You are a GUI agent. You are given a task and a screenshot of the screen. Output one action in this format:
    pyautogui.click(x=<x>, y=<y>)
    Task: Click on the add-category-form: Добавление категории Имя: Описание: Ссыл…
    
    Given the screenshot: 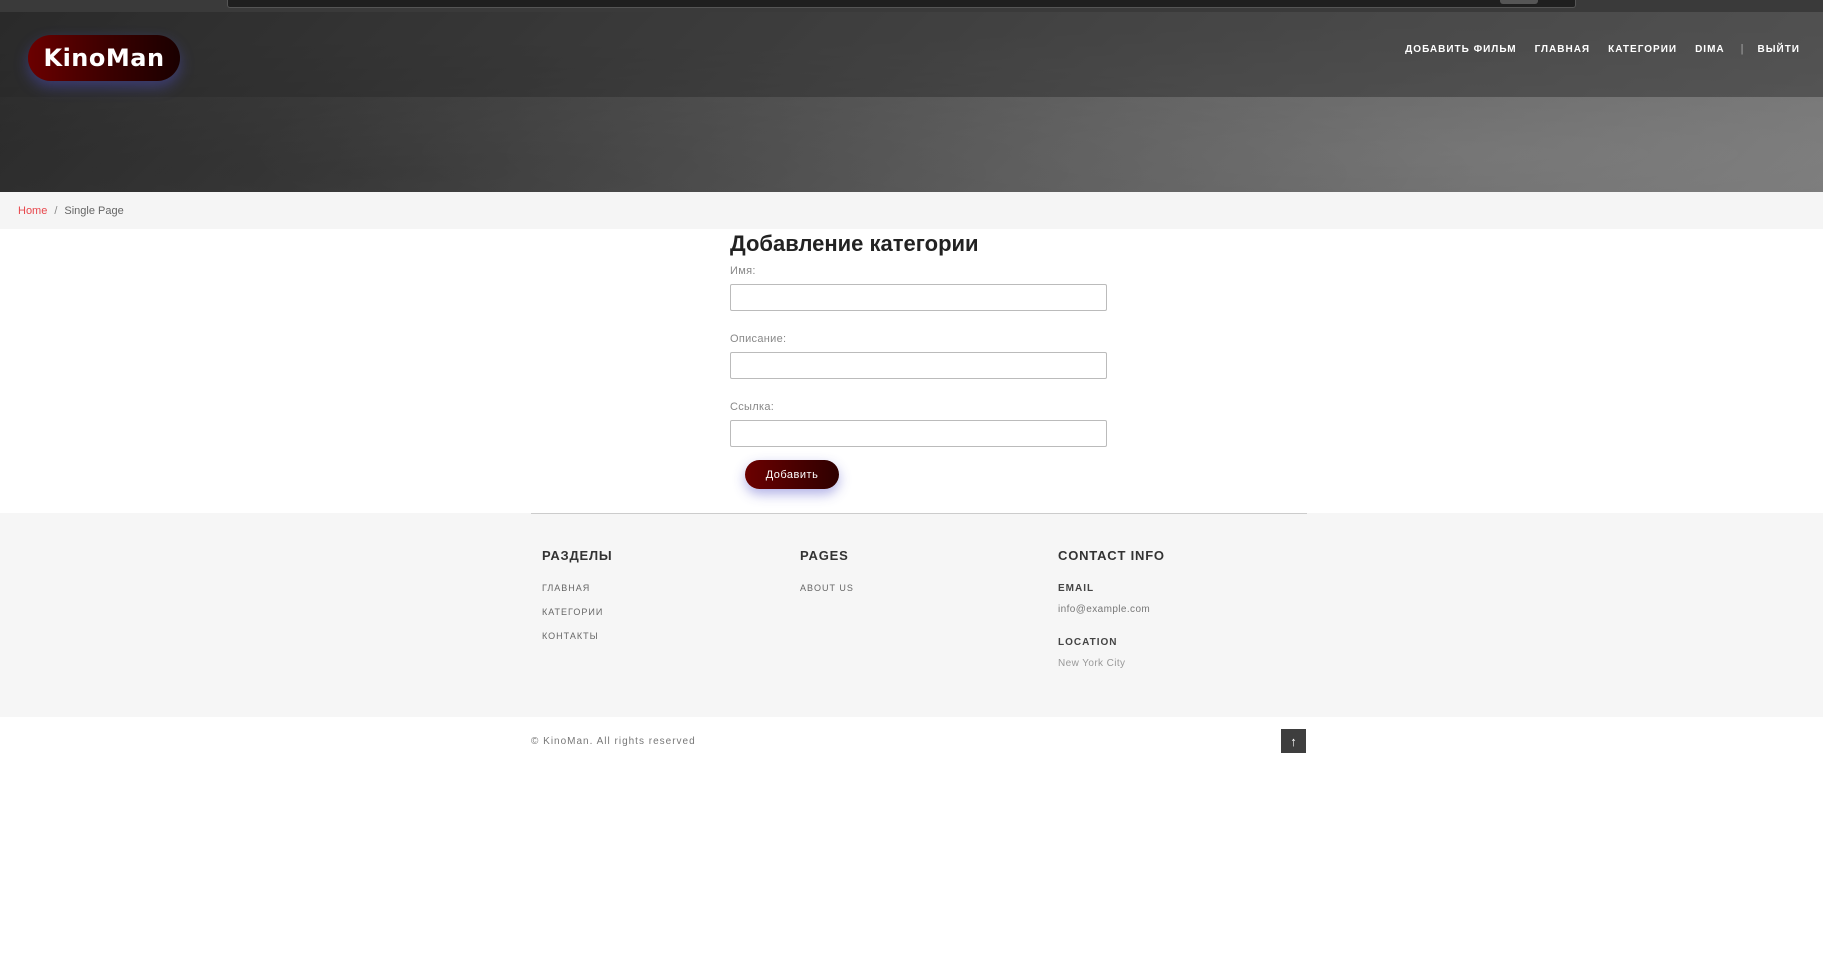 What is the action you would take?
    pyautogui.click(x=920, y=359)
    